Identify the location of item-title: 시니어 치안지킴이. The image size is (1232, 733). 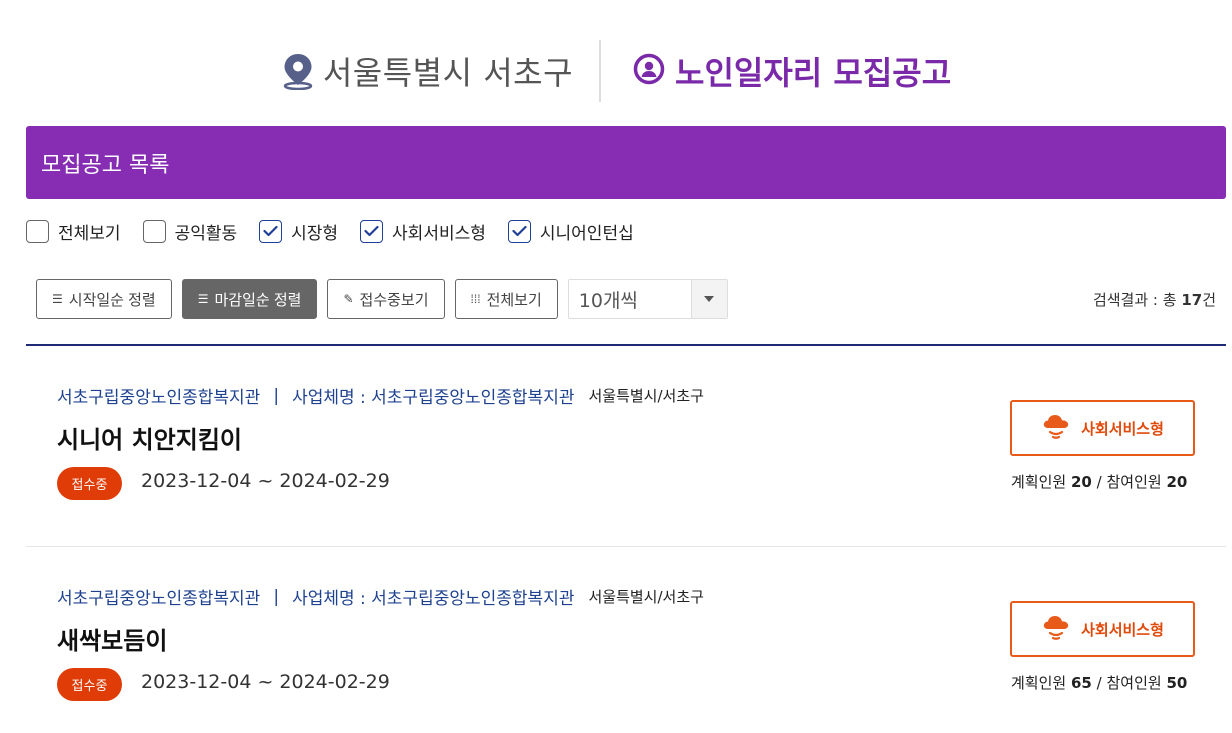
(149, 437).